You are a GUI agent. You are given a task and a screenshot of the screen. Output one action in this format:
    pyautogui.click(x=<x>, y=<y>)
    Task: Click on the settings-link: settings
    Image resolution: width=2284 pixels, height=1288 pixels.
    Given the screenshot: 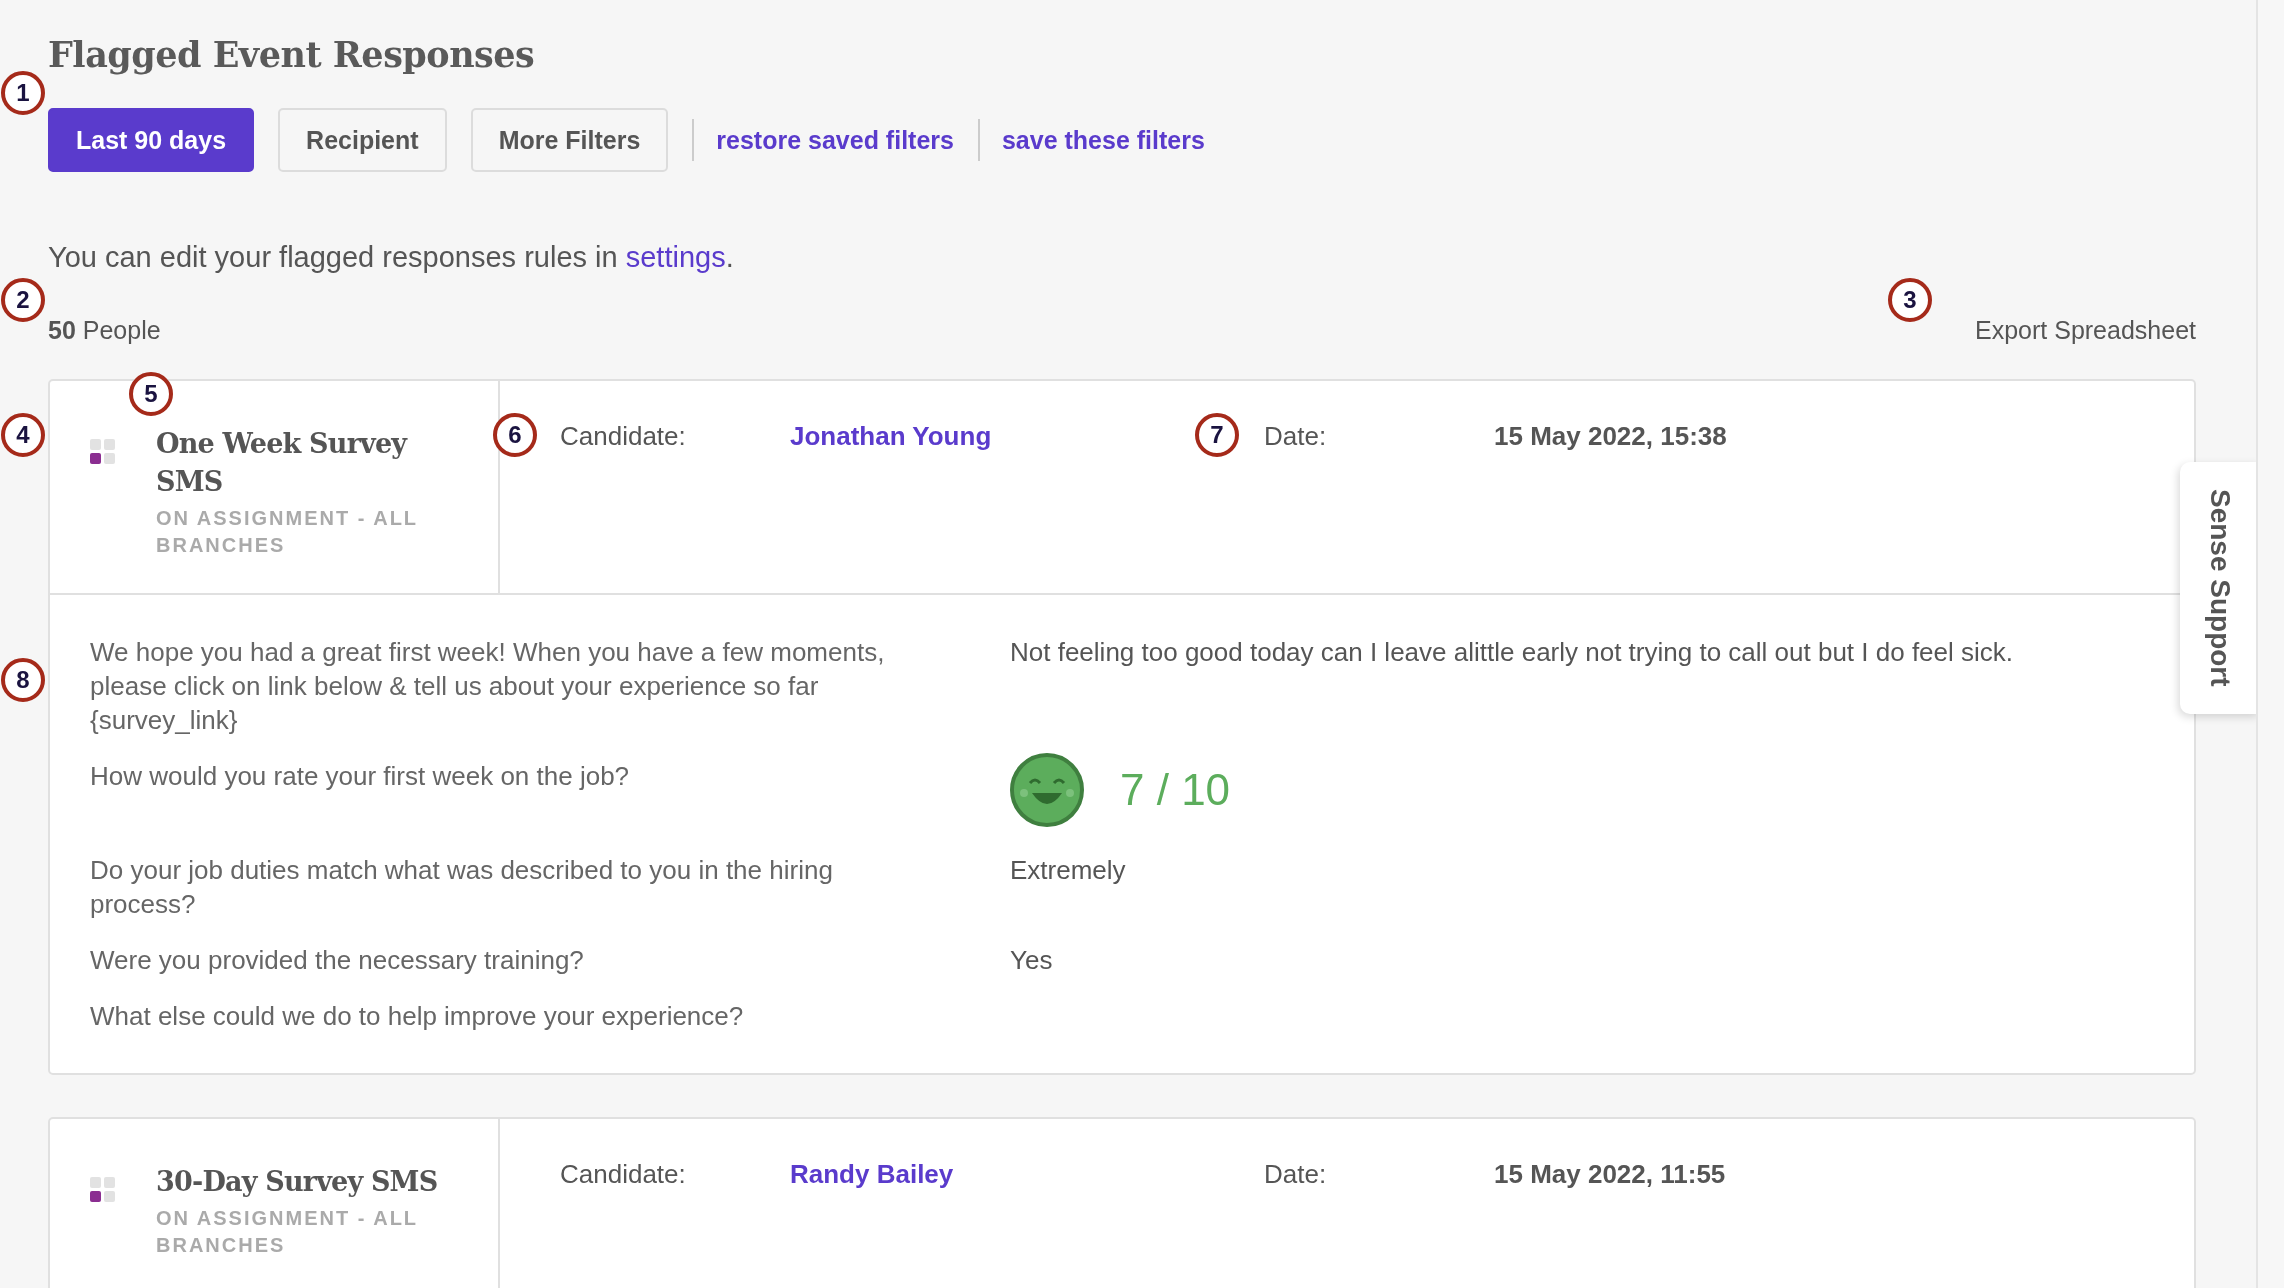 What is the action you would take?
    pyautogui.click(x=675, y=257)
    